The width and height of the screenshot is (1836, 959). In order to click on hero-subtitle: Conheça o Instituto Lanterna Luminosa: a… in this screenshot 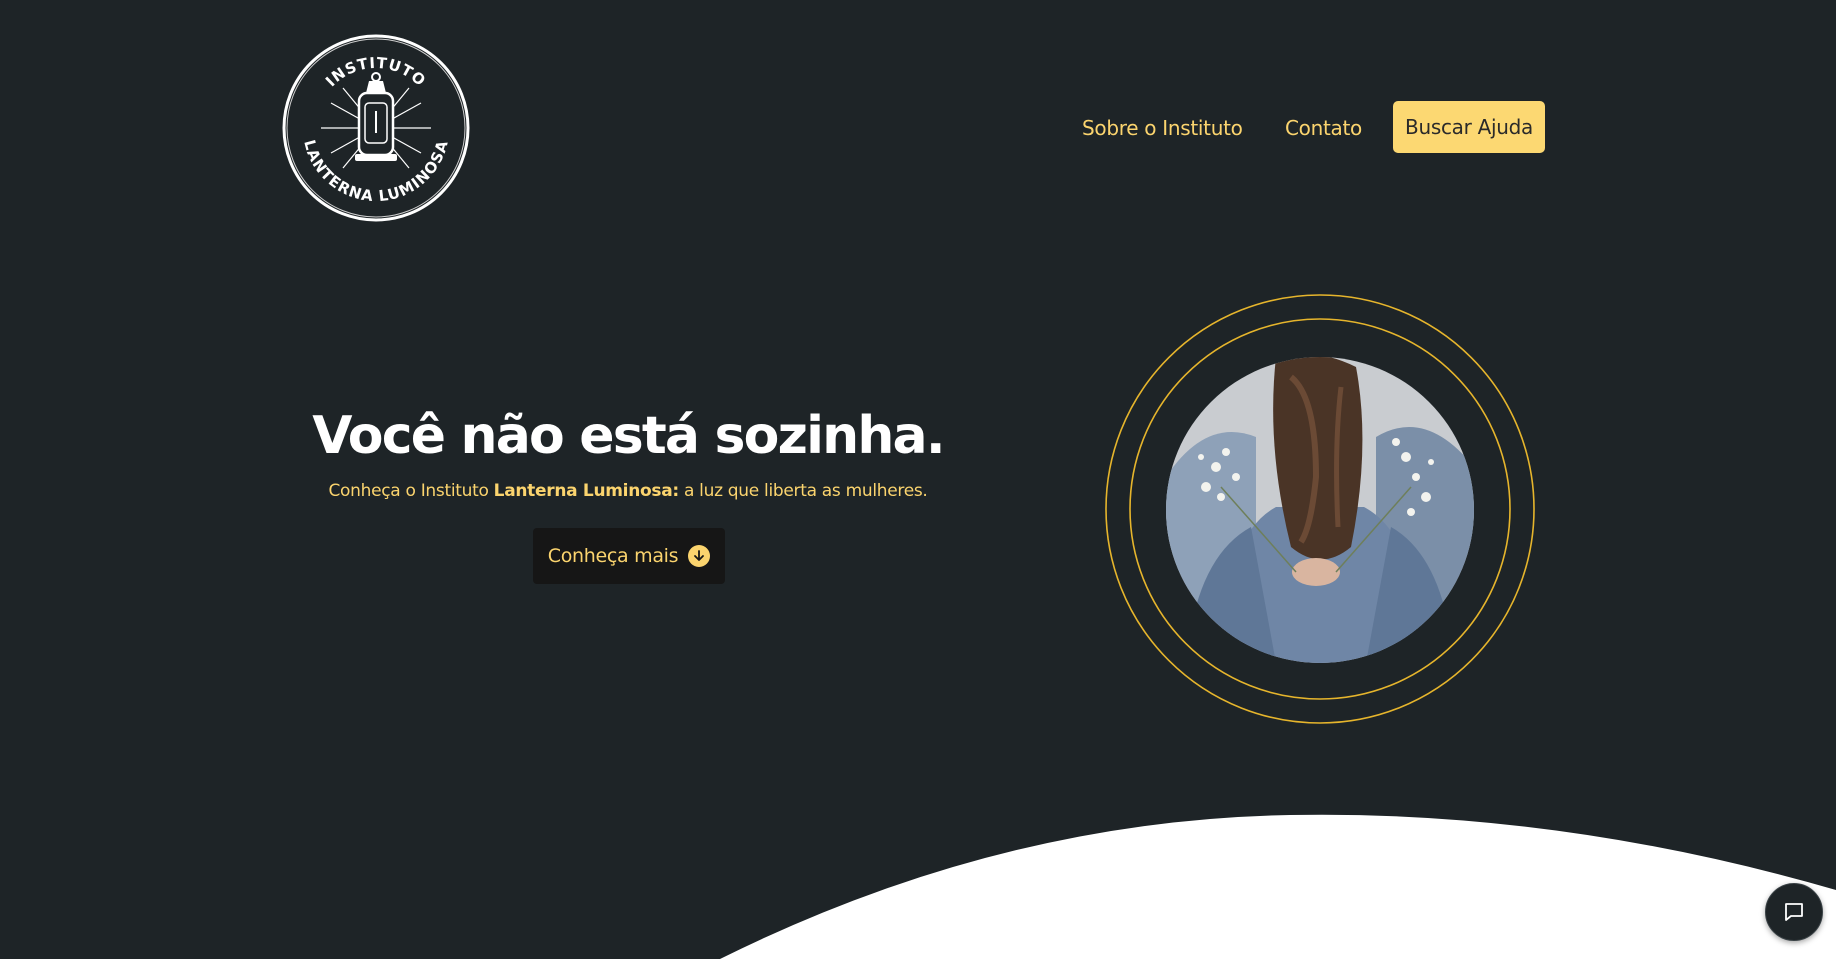, I will do `click(628, 491)`.